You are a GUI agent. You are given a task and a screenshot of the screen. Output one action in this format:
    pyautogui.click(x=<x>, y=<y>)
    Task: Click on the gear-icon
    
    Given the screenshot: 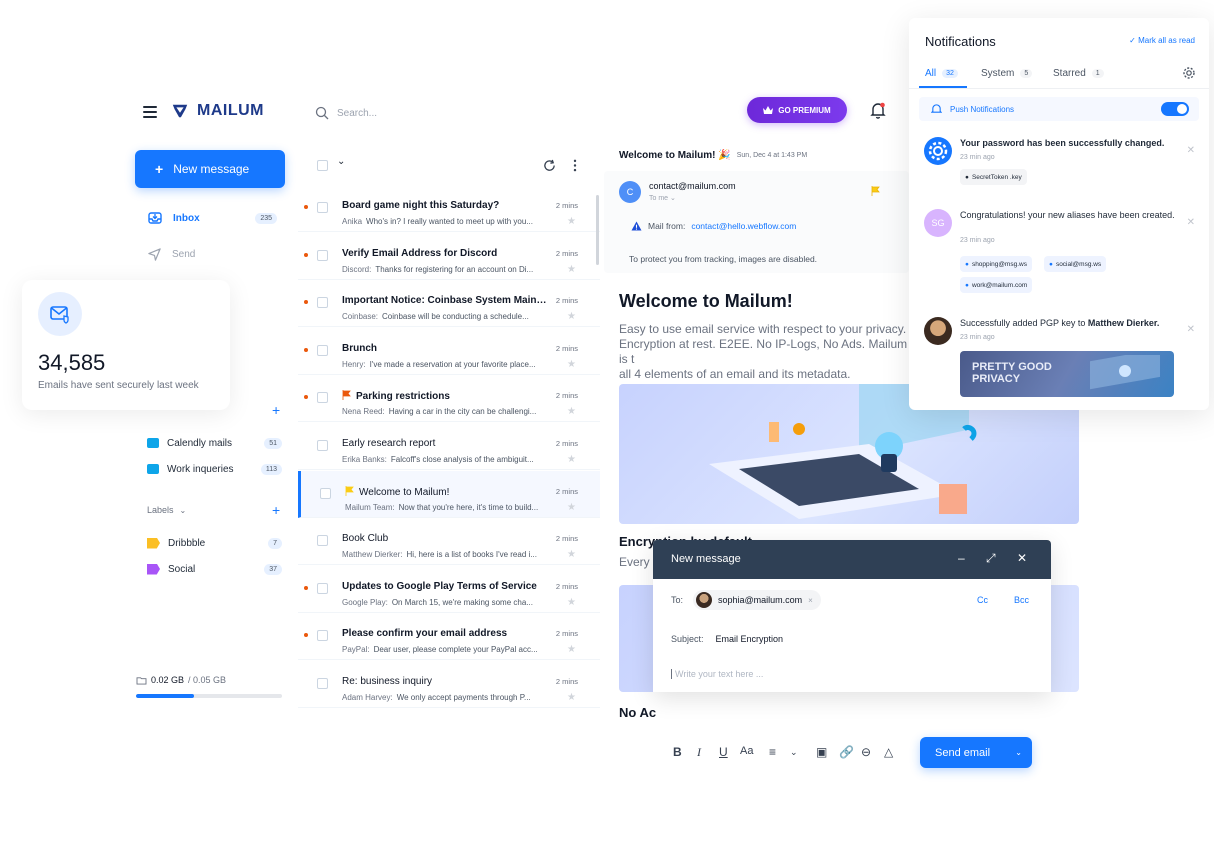 What is the action you would take?
    pyautogui.click(x=1189, y=73)
    